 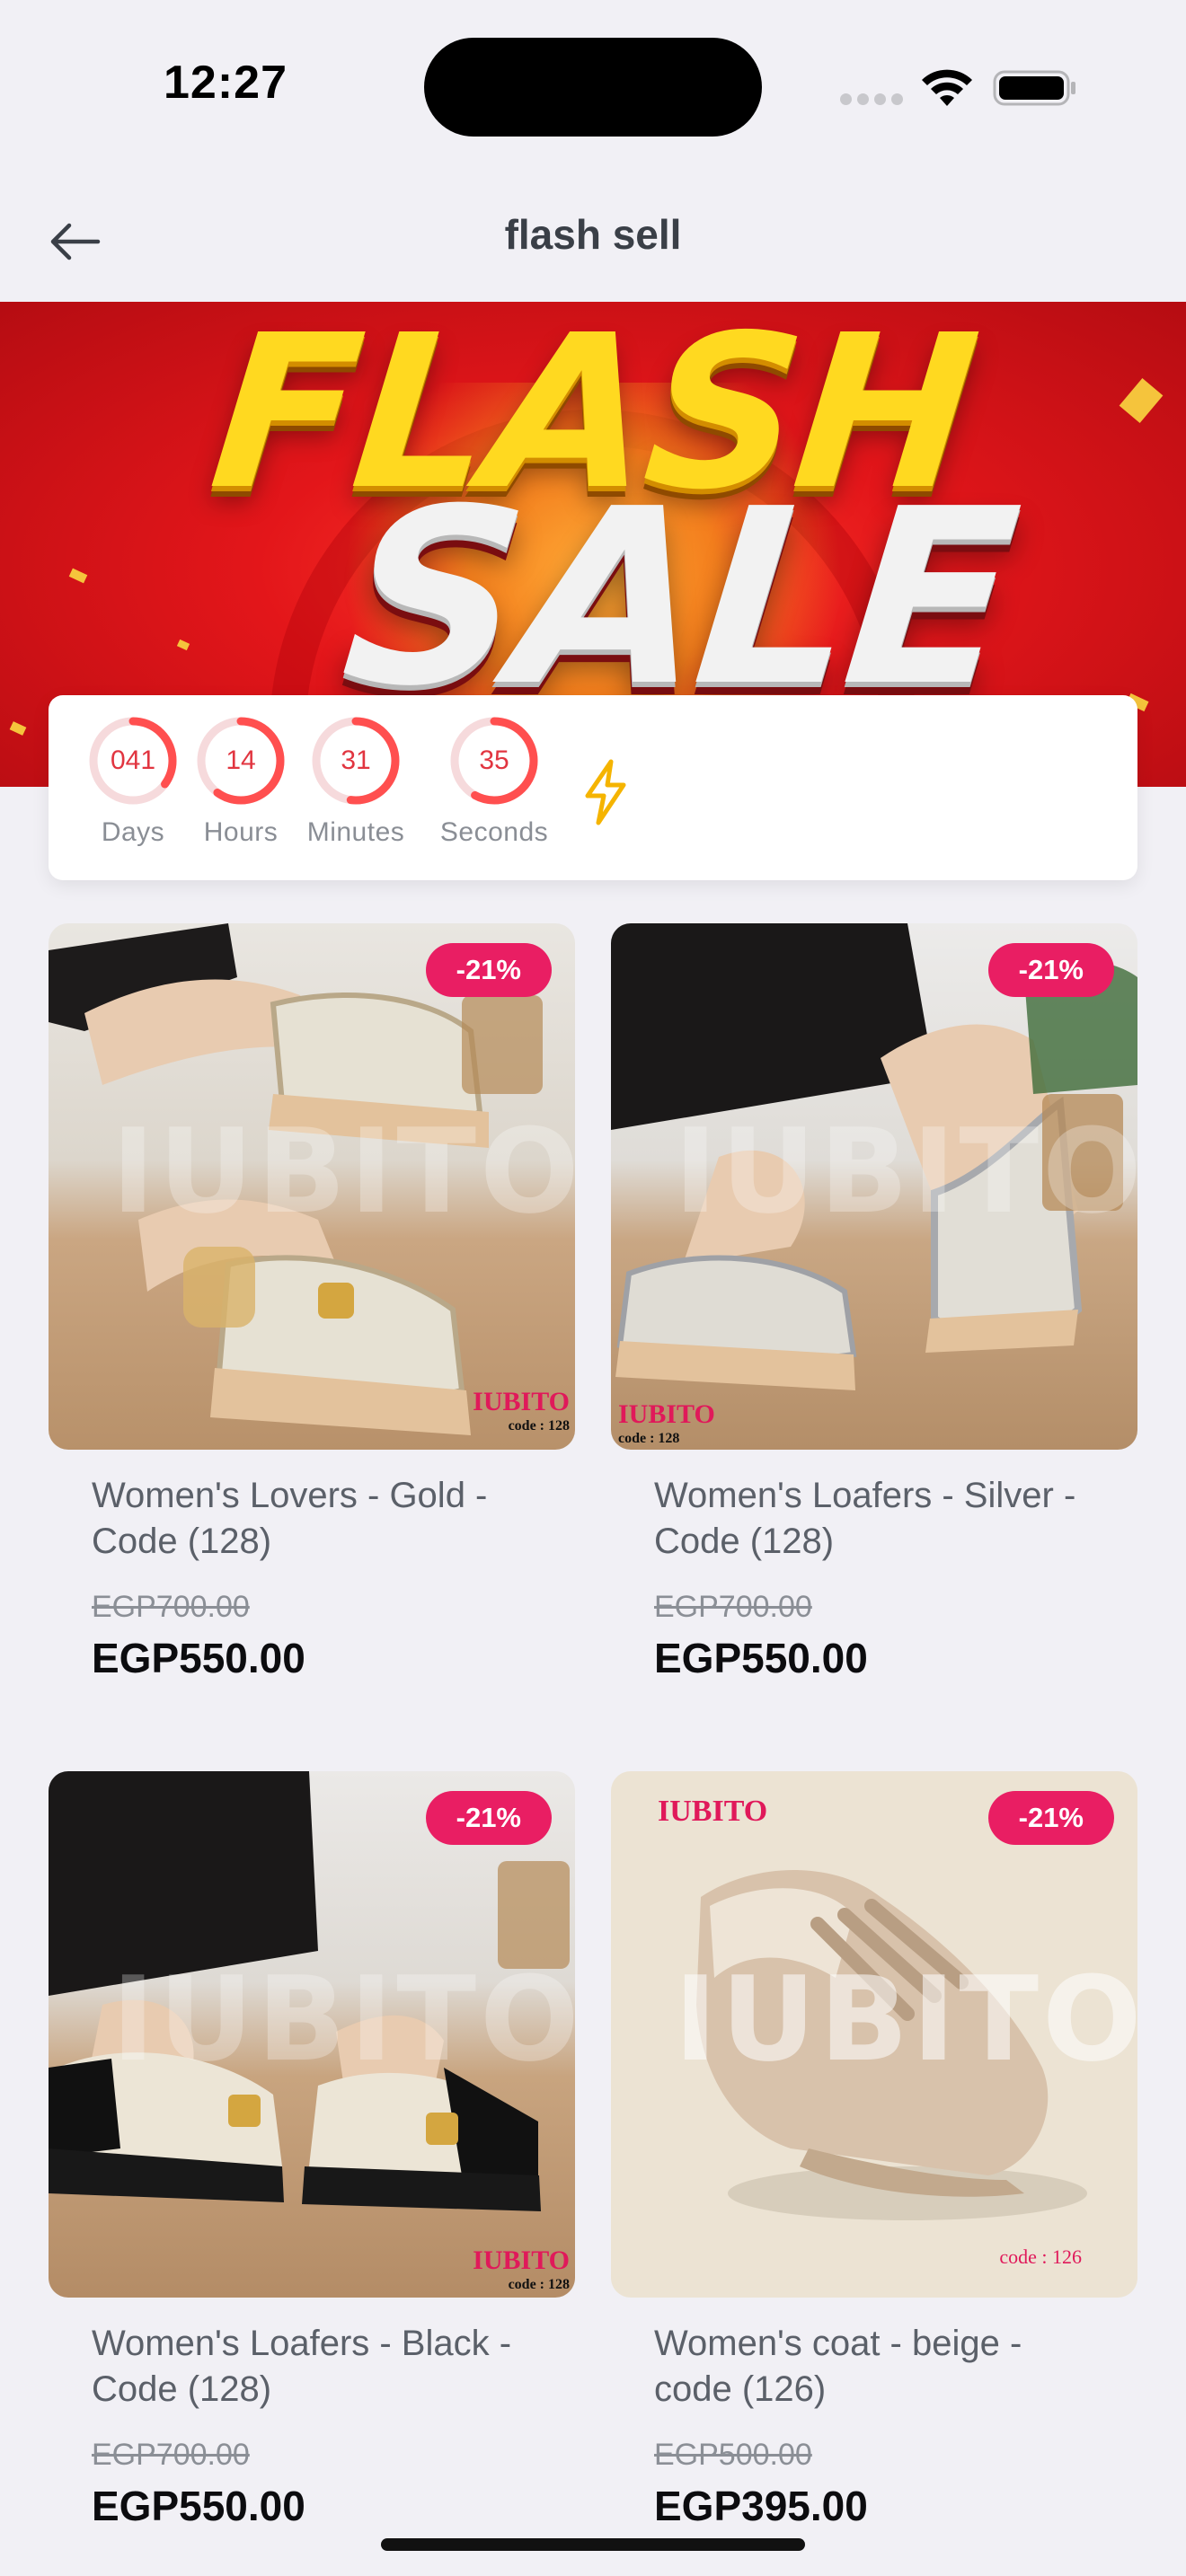 I want to click on countdown-seconds: 35 Seconds, so click(x=494, y=781).